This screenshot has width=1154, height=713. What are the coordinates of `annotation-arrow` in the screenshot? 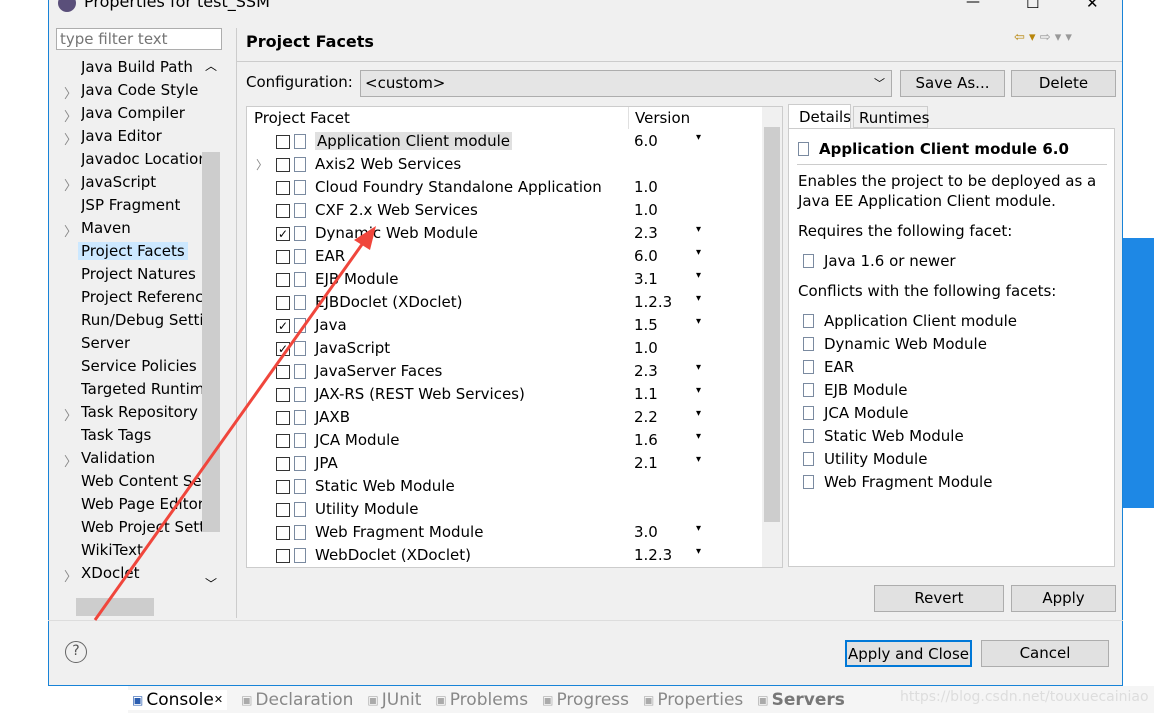 It's located at (234, 423).